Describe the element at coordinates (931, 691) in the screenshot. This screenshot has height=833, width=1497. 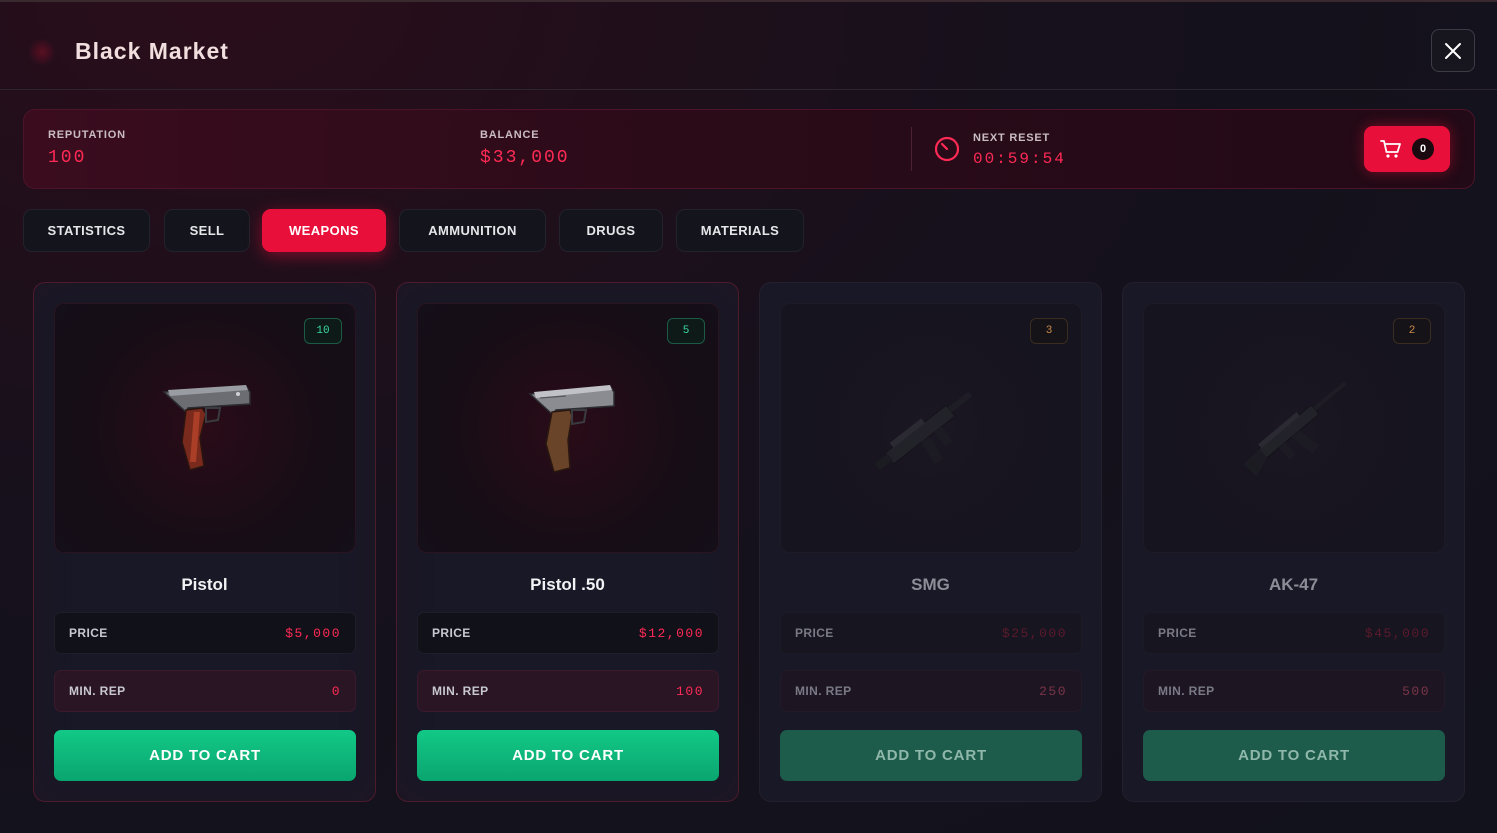
I see `min-rep-row: MIN. REP 250` at that location.